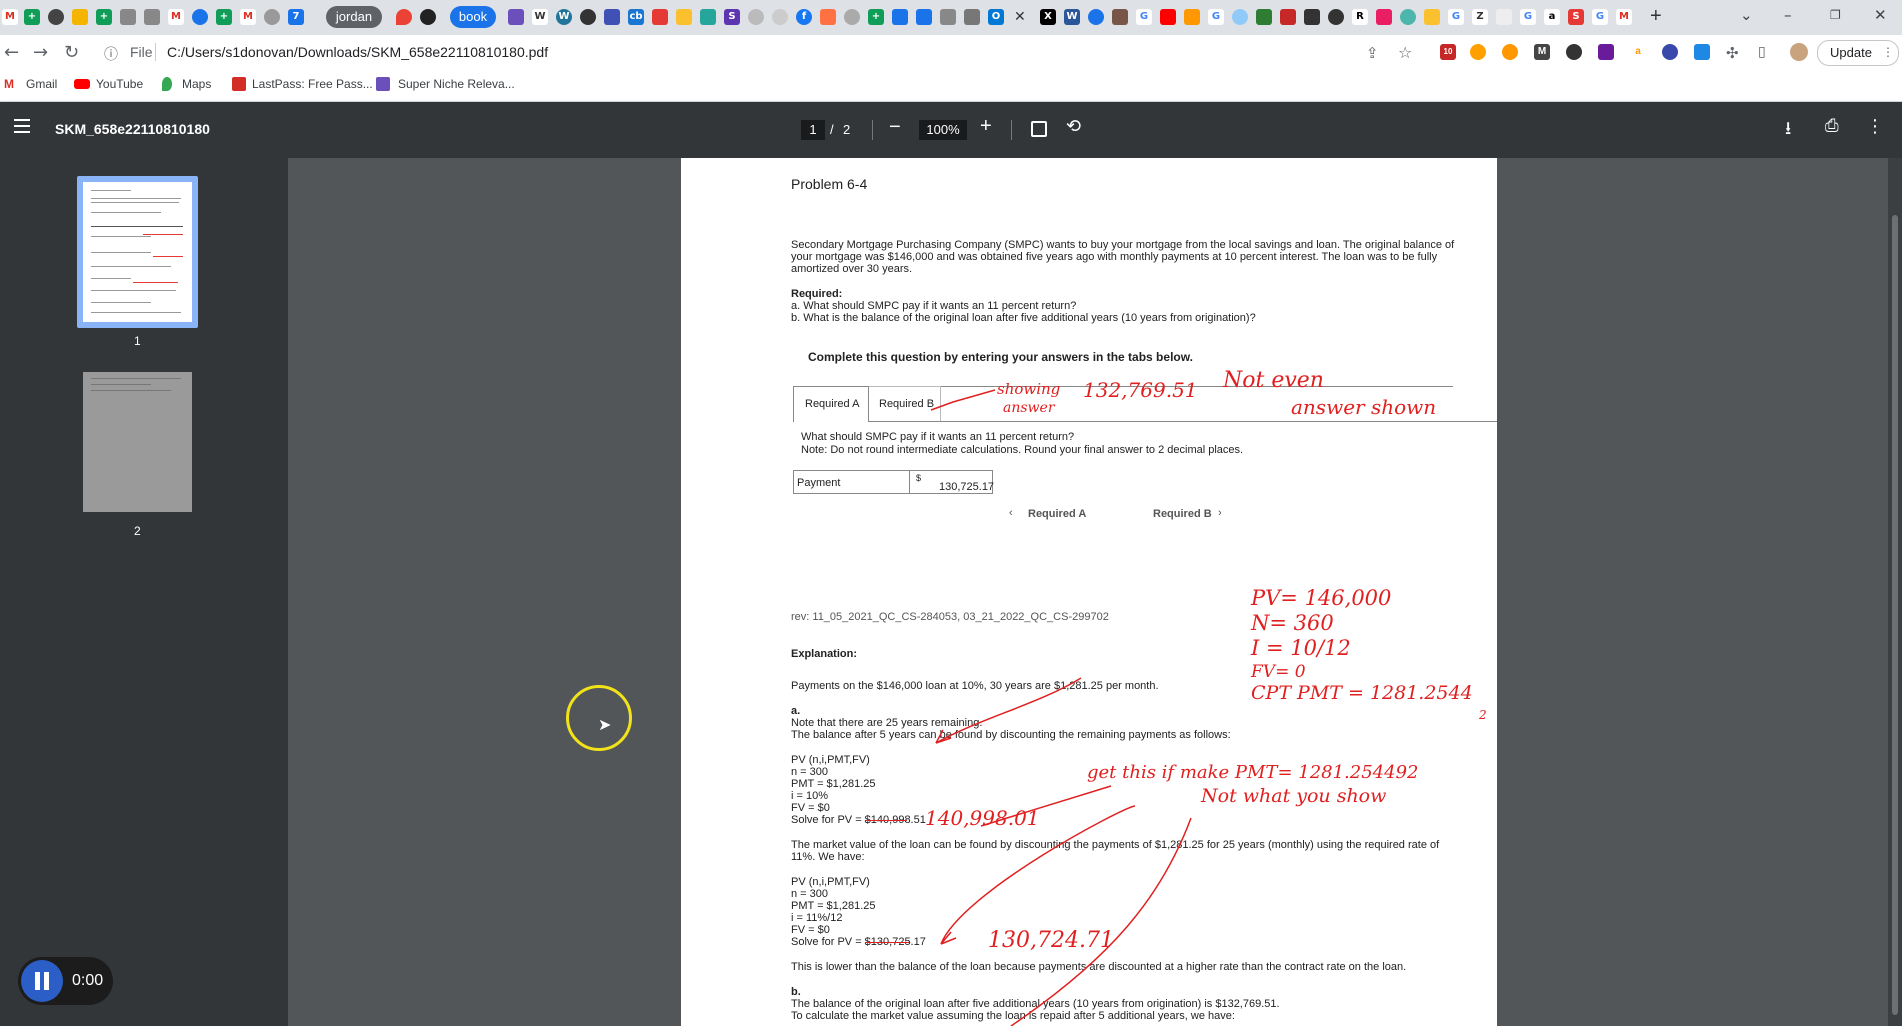  I want to click on fit-page-icon, so click(1039, 129).